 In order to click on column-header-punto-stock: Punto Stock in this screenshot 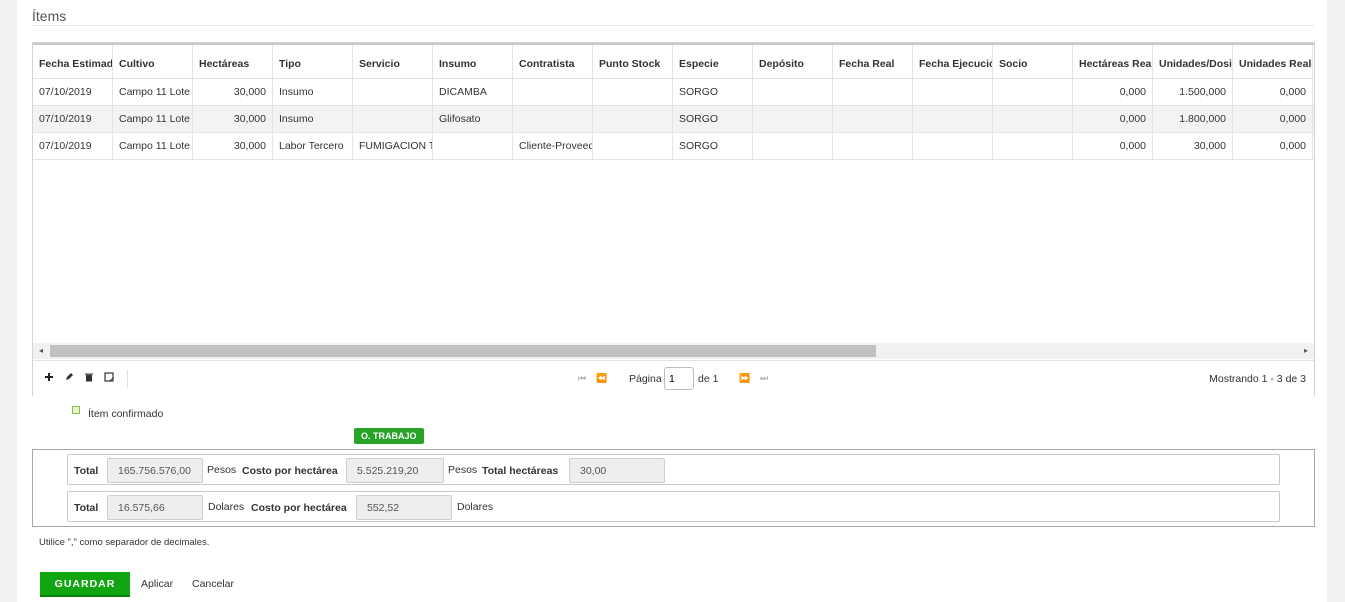, I will do `click(633, 61)`.